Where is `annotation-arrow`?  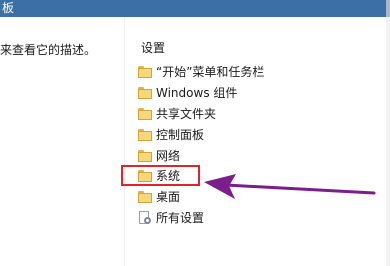
annotation-arrow is located at coordinates (290, 186).